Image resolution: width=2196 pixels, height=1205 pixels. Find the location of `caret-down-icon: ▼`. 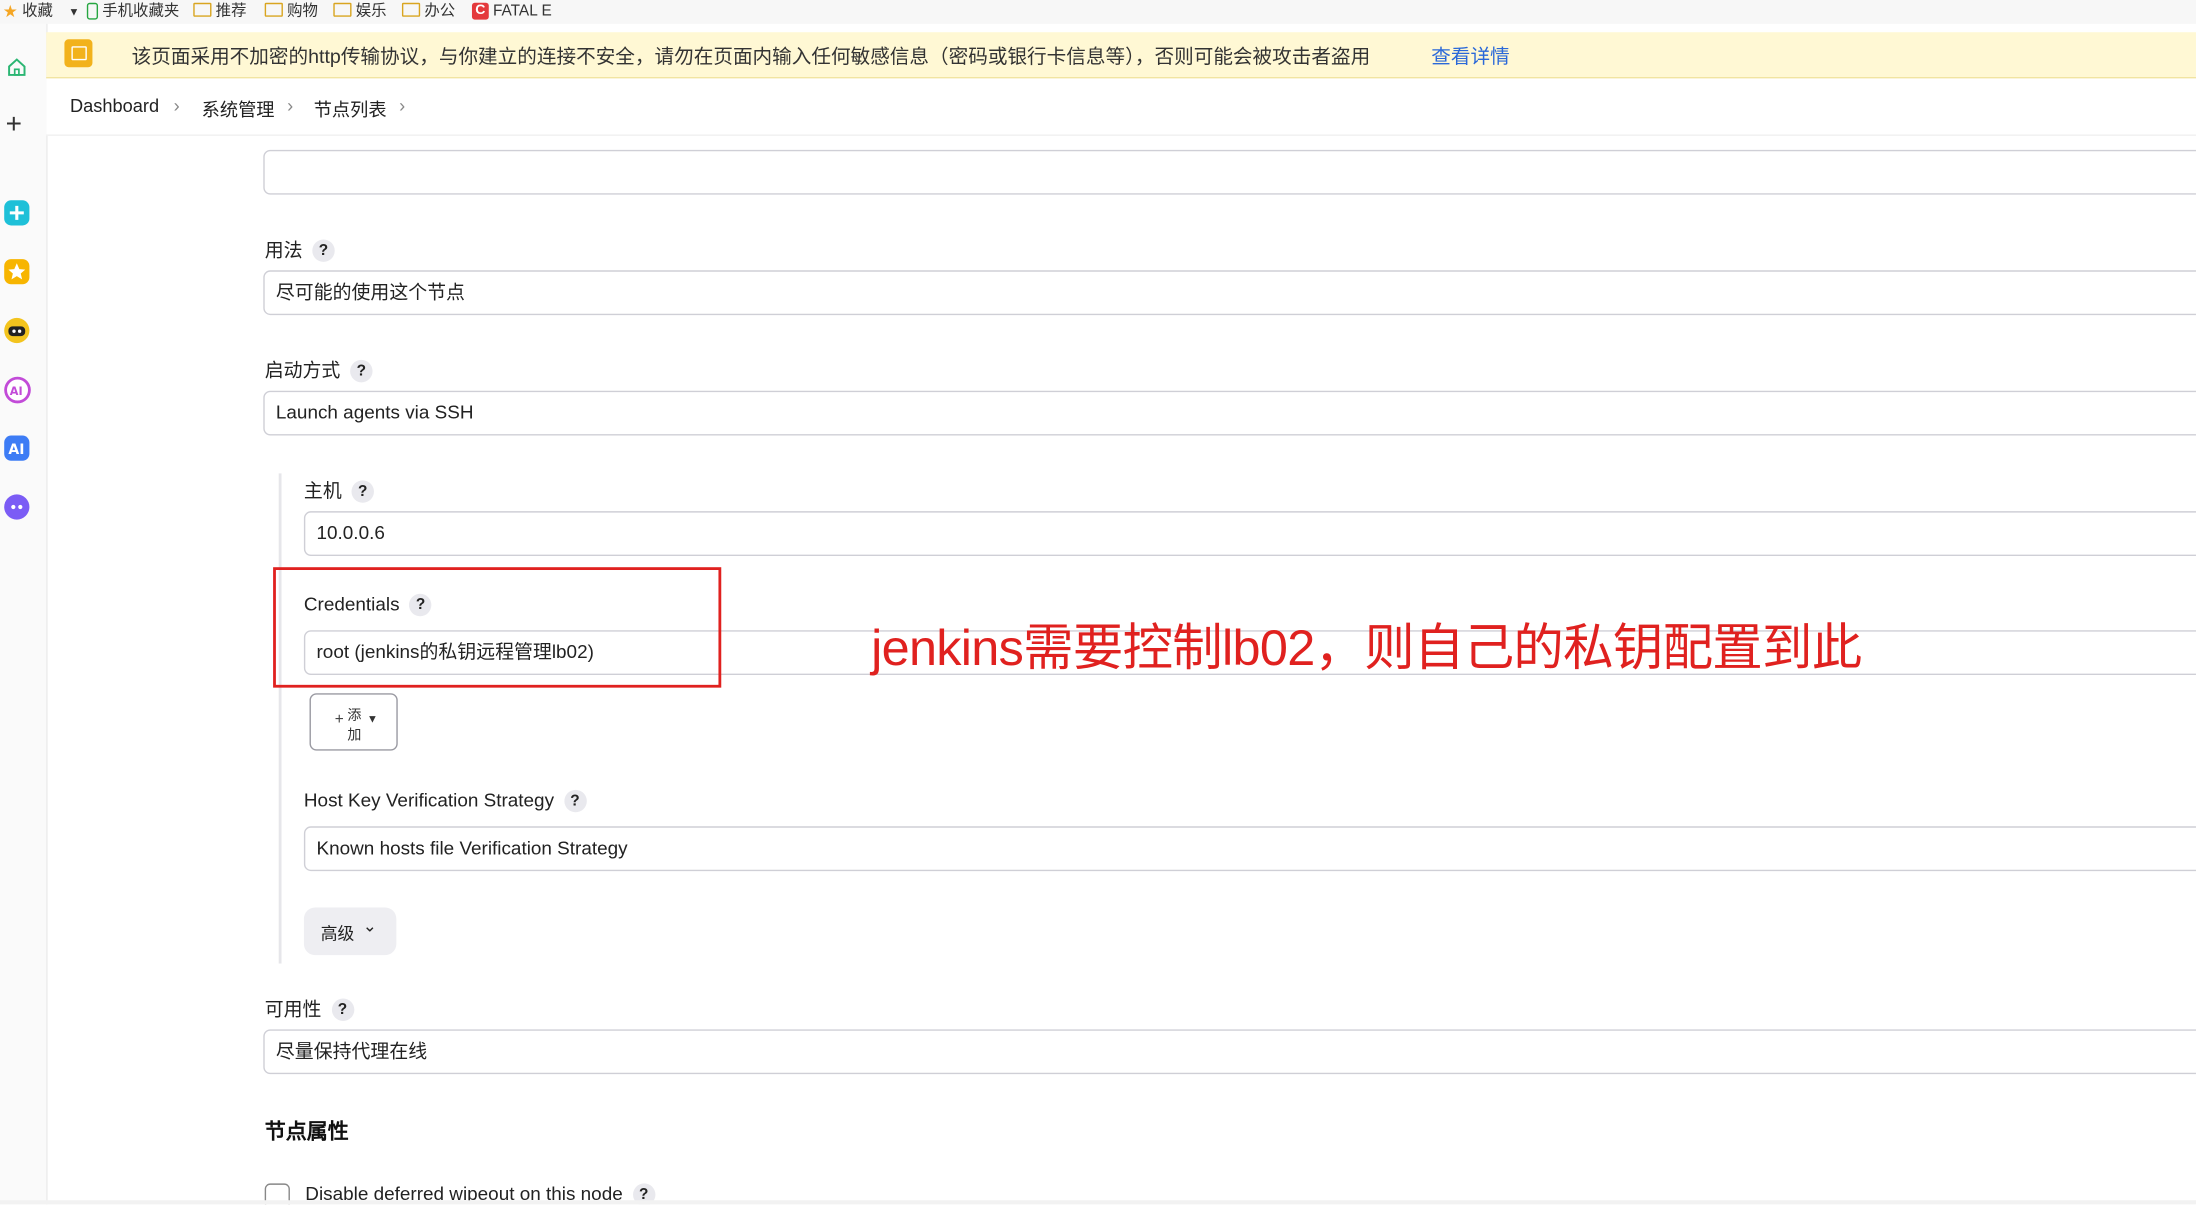

caret-down-icon: ▼ is located at coordinates (372, 719).